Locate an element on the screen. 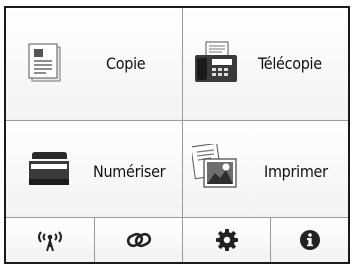 This screenshot has width=354, height=268. scan-label: Numériser is located at coordinates (129, 171).